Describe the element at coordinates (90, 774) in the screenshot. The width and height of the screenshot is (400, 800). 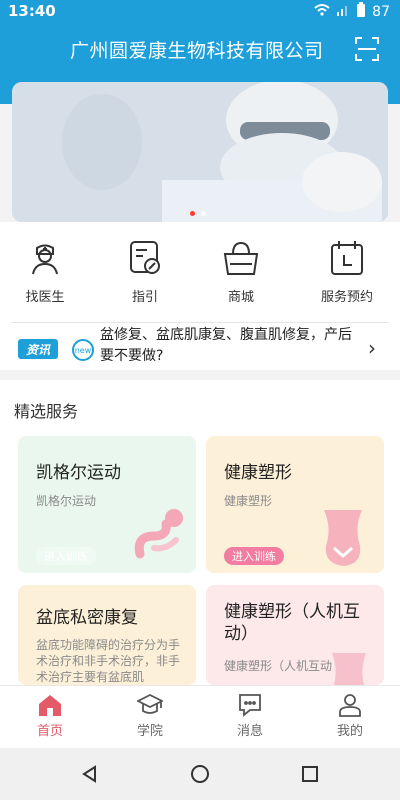
I see `back-icon` at that location.